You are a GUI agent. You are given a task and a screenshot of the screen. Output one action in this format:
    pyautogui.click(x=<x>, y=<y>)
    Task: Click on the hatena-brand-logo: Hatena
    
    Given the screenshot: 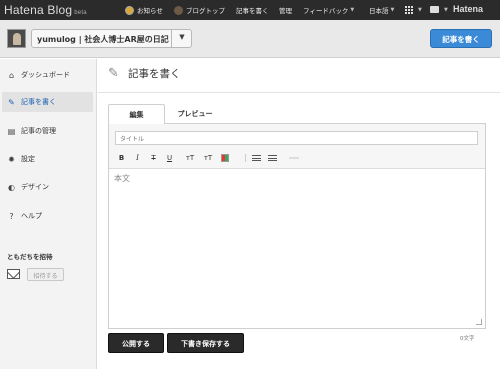 What is the action you would take?
    pyautogui.click(x=468, y=9)
    